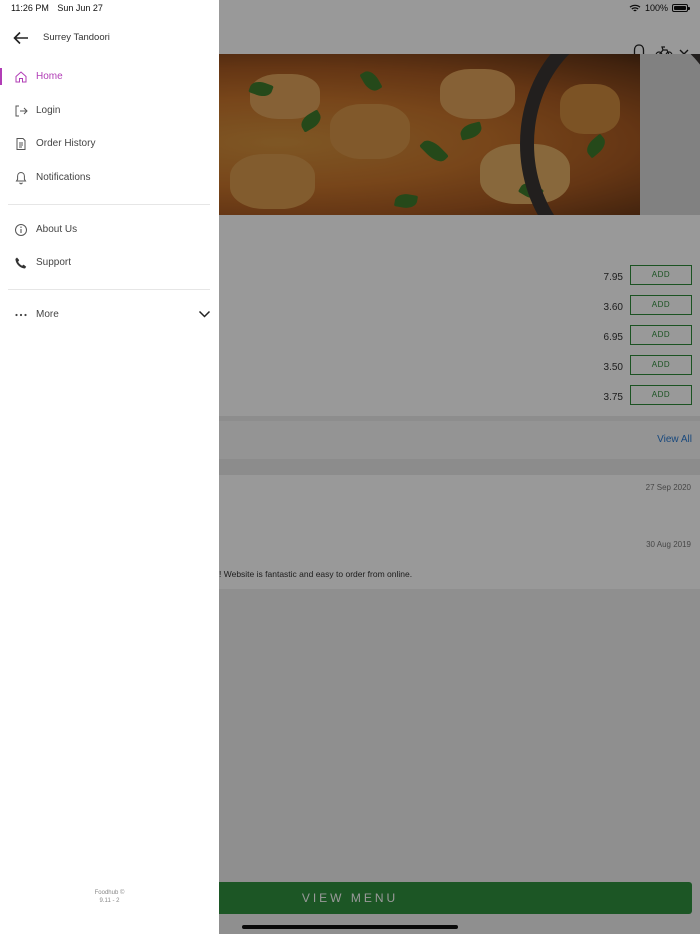 Image resolution: width=700 pixels, height=934 pixels. What do you see at coordinates (109, 901) in the screenshot?
I see `footer-version: 9.11 - 2` at bounding box center [109, 901].